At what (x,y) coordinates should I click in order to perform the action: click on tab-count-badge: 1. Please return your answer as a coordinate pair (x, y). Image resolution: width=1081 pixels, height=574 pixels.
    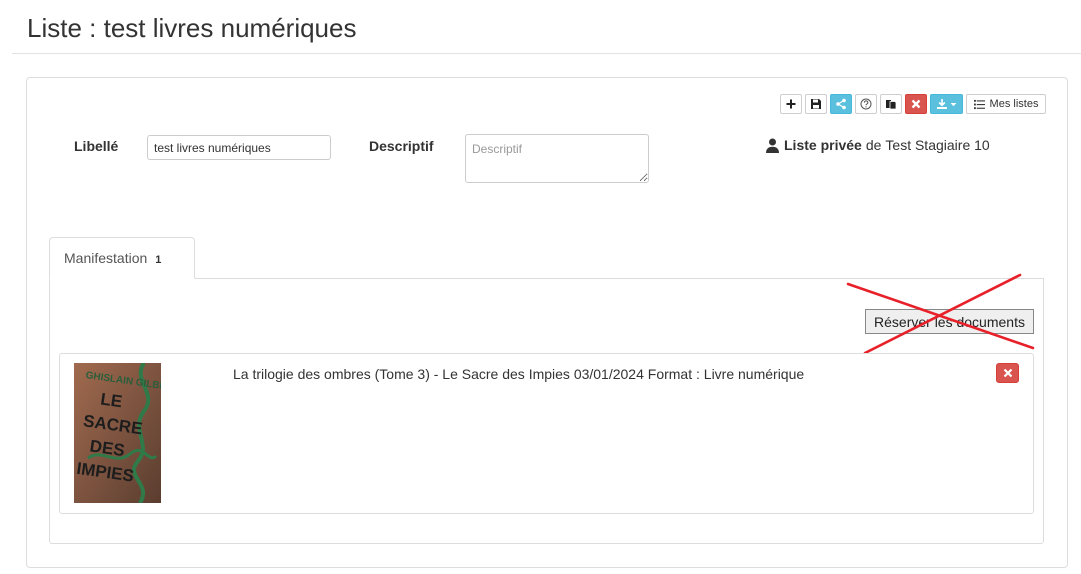
    Looking at the image, I should click on (158, 260).